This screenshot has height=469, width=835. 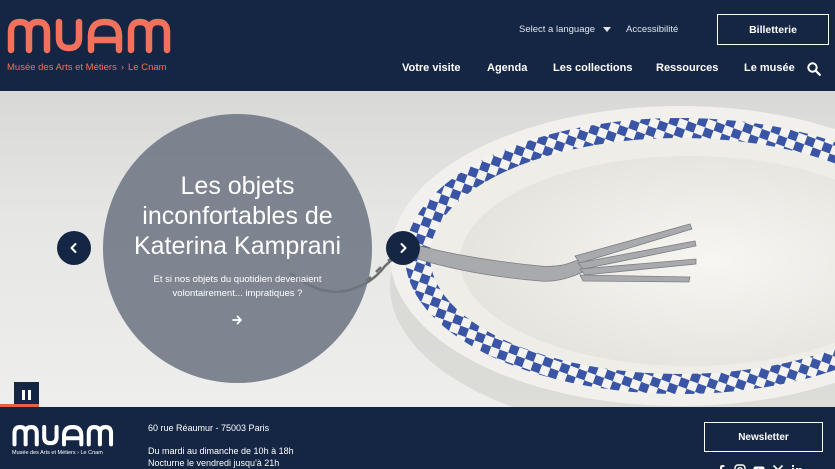 What do you see at coordinates (214, 463) in the screenshot?
I see `footer-nocturne: Nocturne le vendredi jusqu'à 21h` at bounding box center [214, 463].